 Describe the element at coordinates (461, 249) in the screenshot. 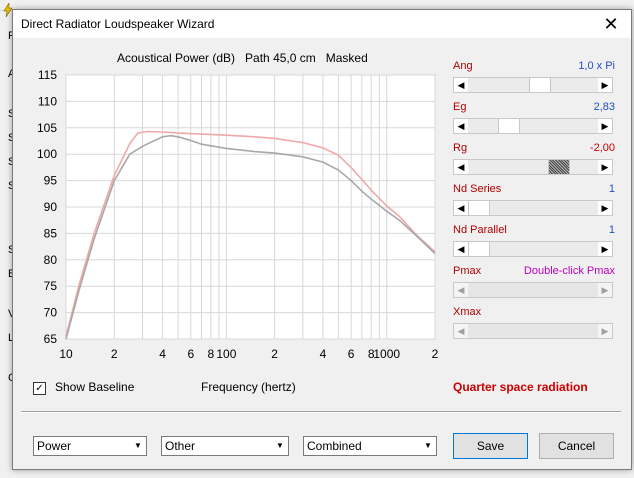

I see `nd-parallel-left-arrow-icon: ◀` at that location.